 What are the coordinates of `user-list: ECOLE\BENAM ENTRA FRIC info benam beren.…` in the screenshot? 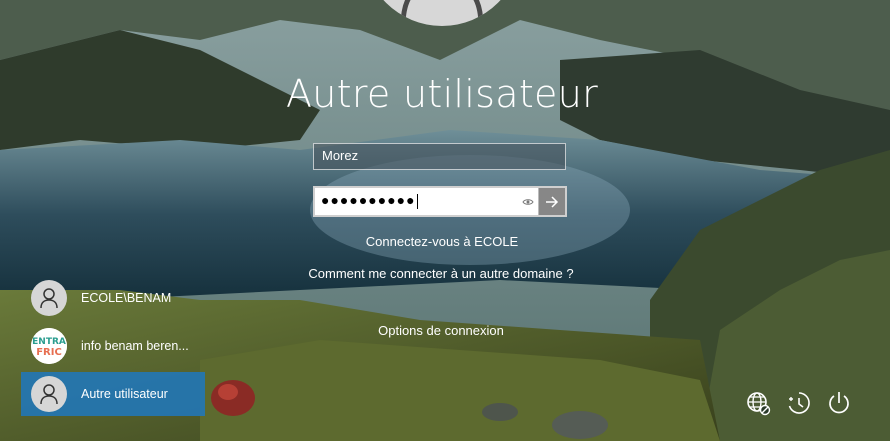 It's located at (113, 348).